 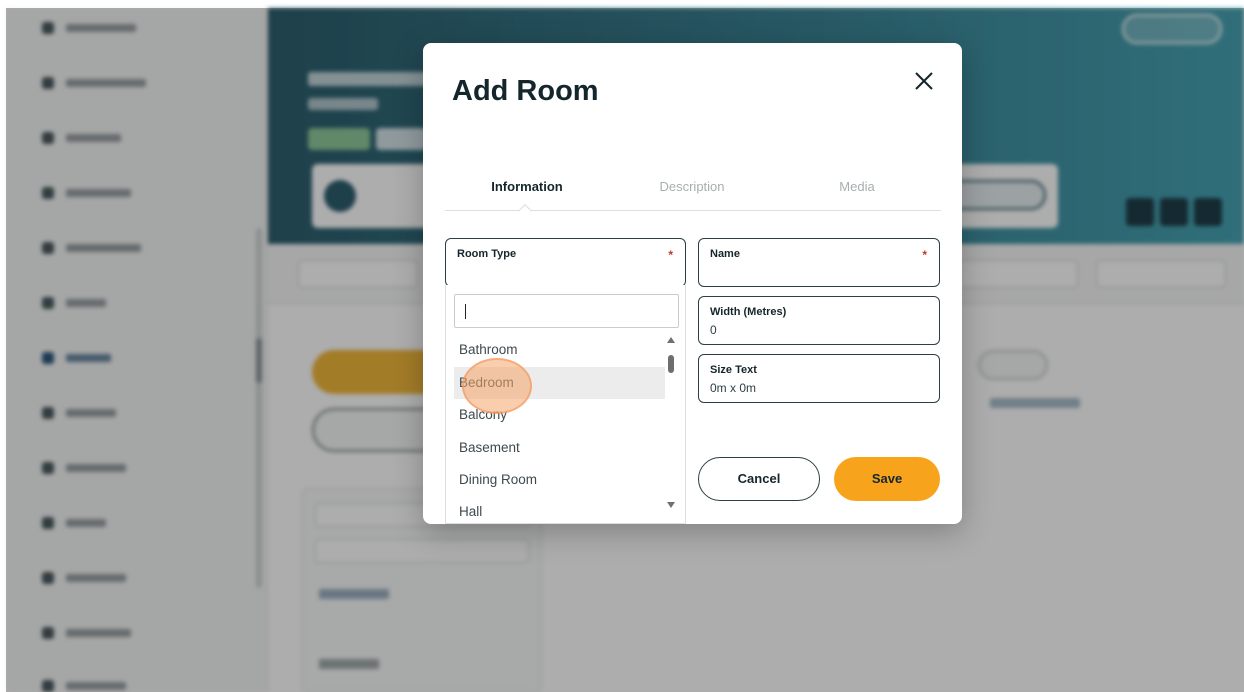 What do you see at coordinates (671, 364) in the screenshot?
I see `dropdown-scrollbar-thumb` at bounding box center [671, 364].